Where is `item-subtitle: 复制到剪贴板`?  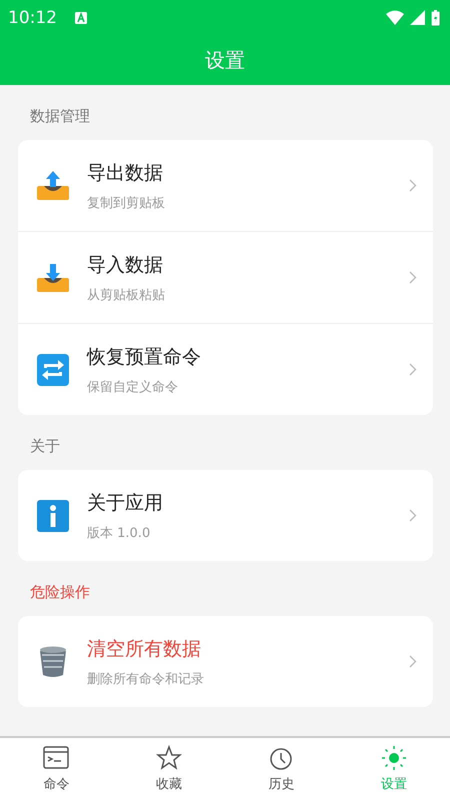 item-subtitle: 复制到剪贴板 is located at coordinates (126, 203).